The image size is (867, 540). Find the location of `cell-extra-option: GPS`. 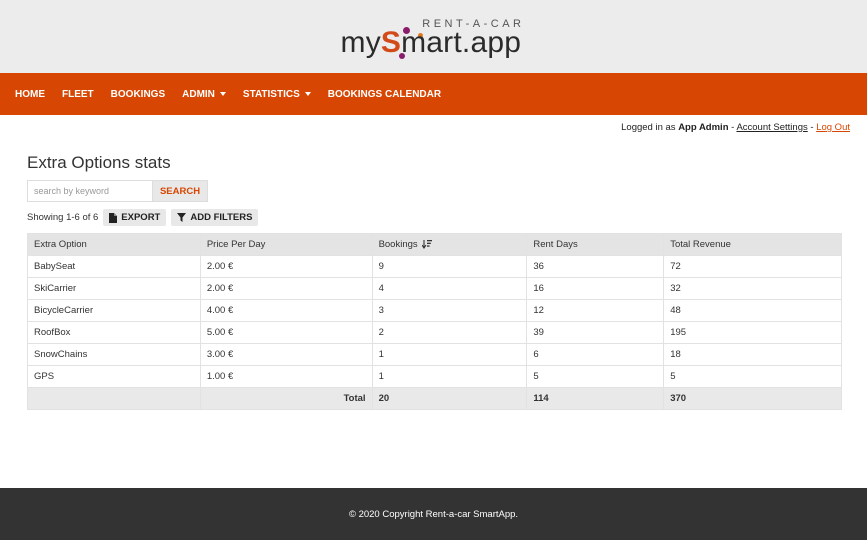

cell-extra-option: GPS is located at coordinates (114, 376).